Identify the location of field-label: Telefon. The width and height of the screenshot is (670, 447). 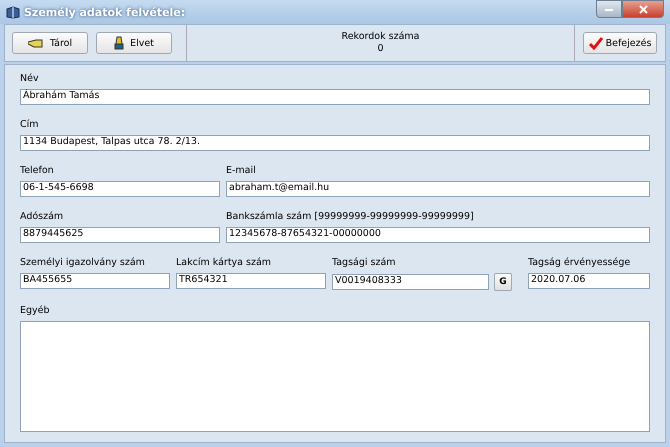
(37, 171).